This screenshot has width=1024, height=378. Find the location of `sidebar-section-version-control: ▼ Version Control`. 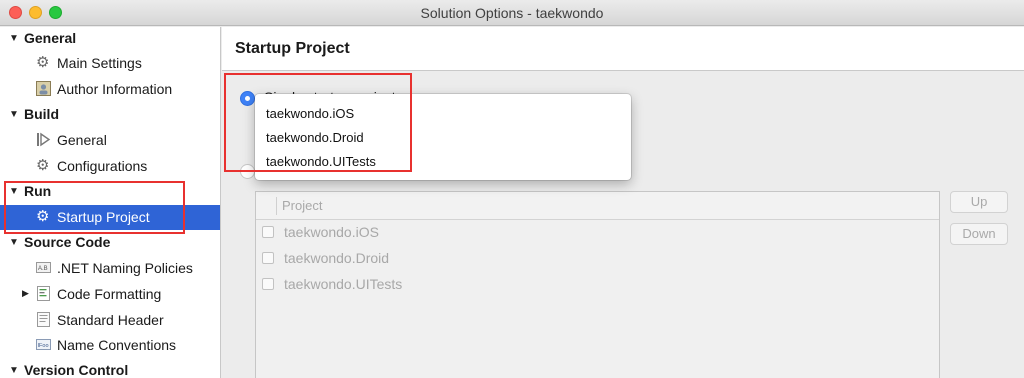

sidebar-section-version-control: ▼ Version Control is located at coordinates (110, 368).